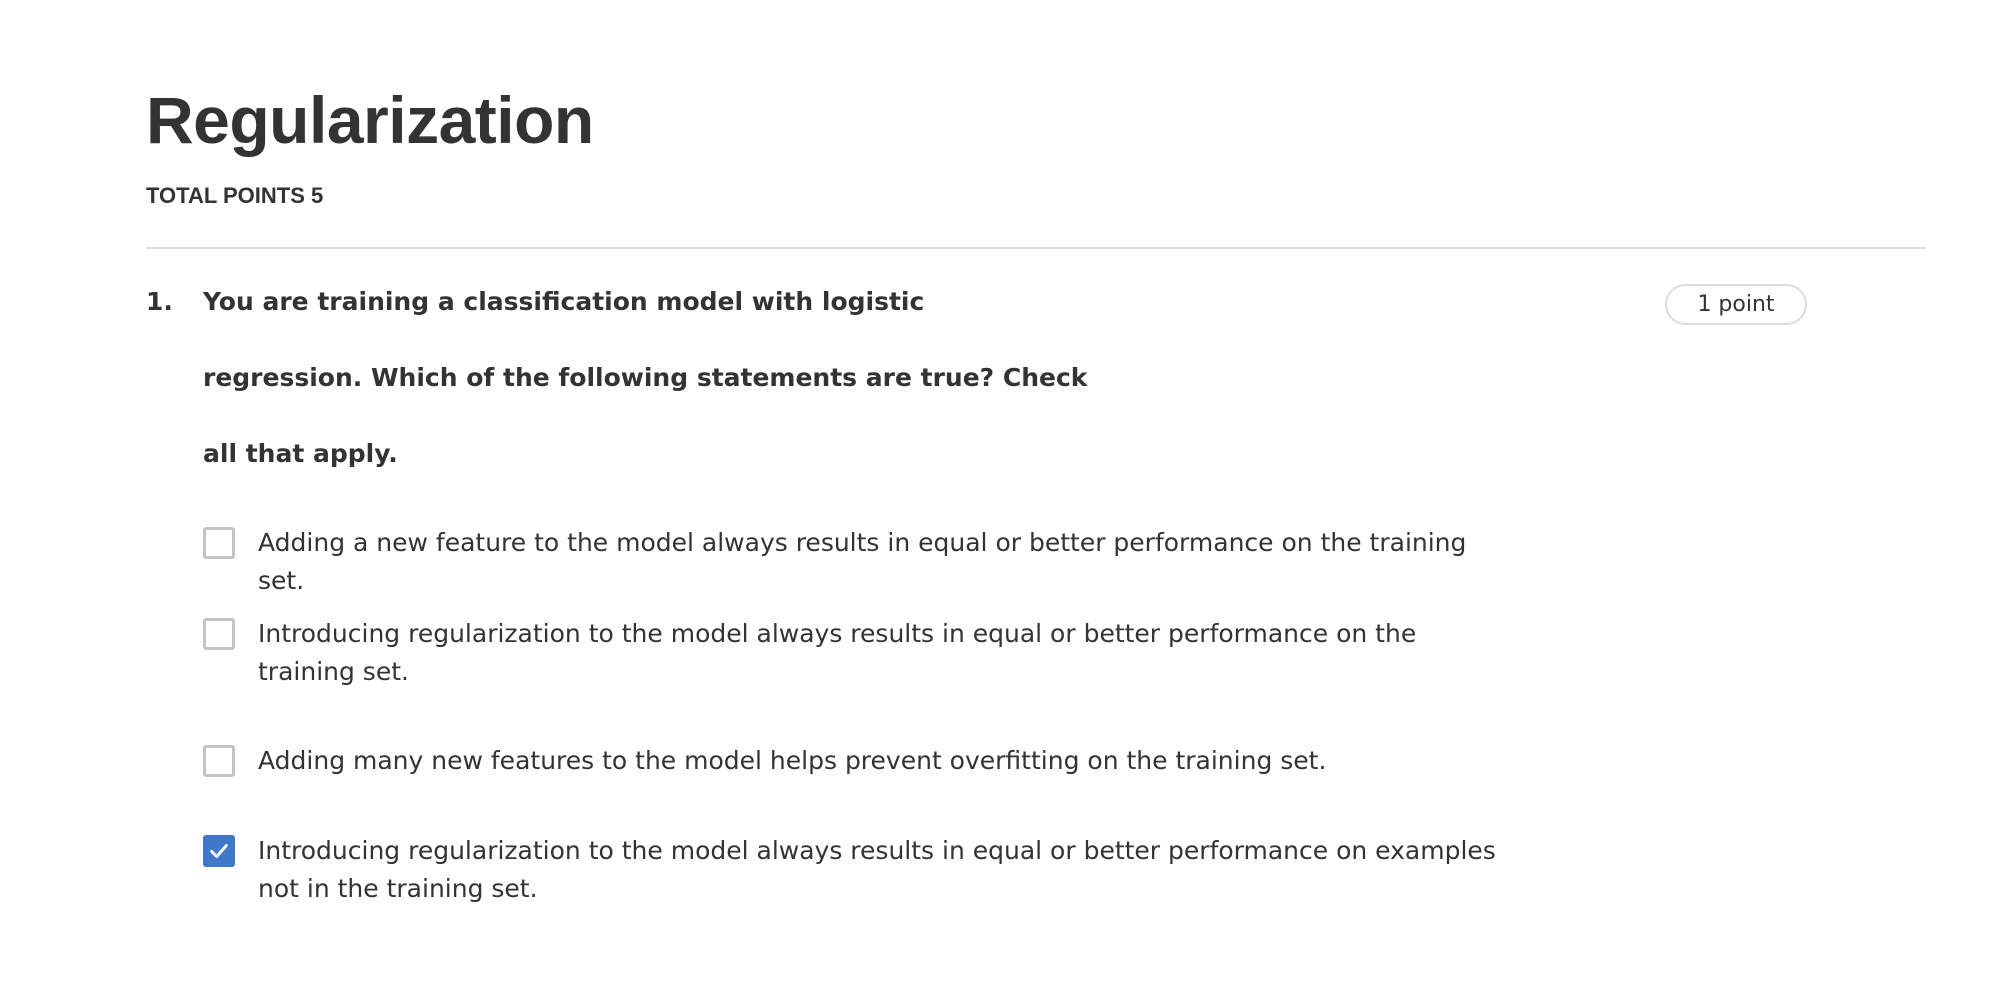  What do you see at coordinates (1736, 304) in the screenshot?
I see `points-badge: 1 point` at bounding box center [1736, 304].